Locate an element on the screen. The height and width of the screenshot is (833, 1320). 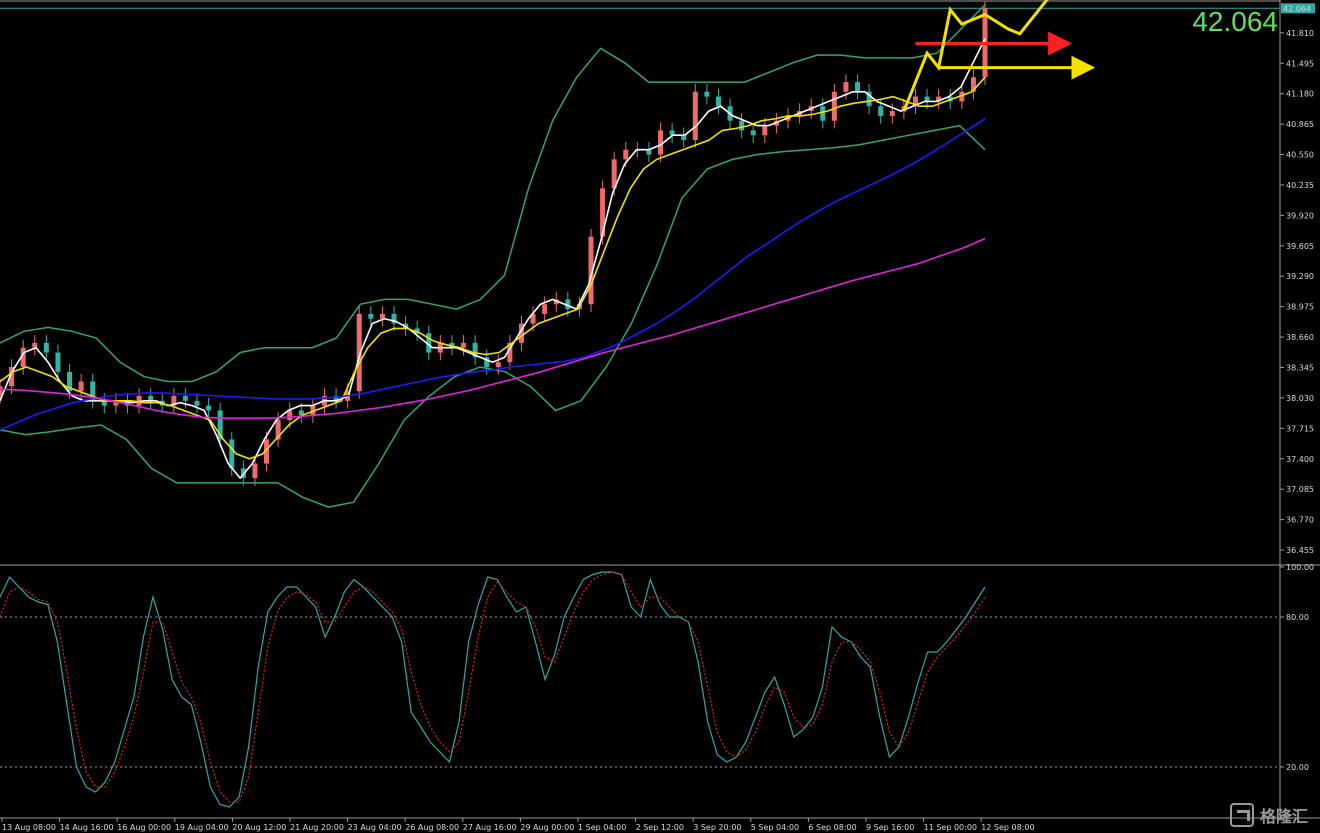
y-tick-label: 37.400 is located at coordinates (1300, 459).